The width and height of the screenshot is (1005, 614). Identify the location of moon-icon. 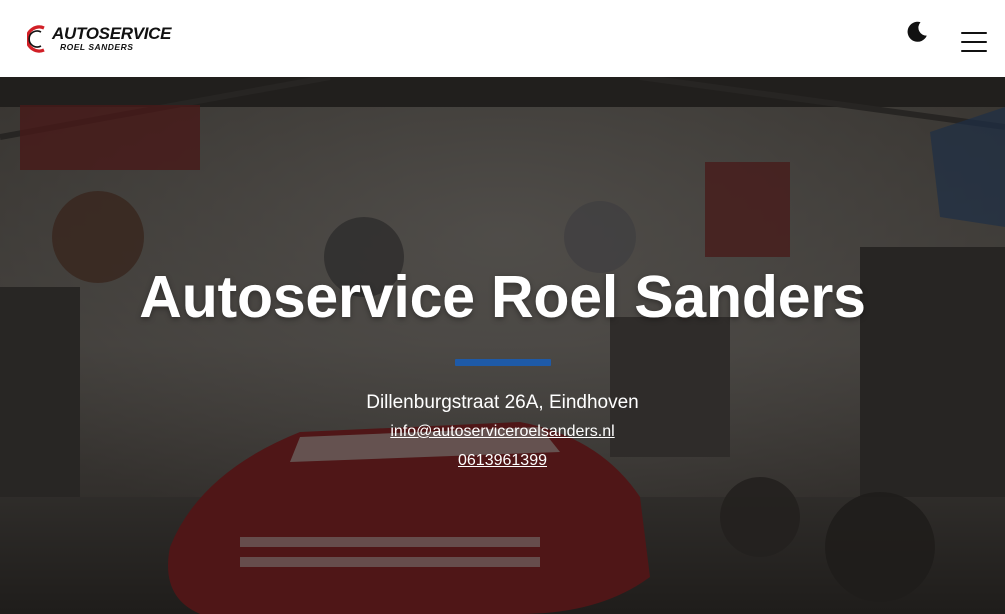
(917, 32).